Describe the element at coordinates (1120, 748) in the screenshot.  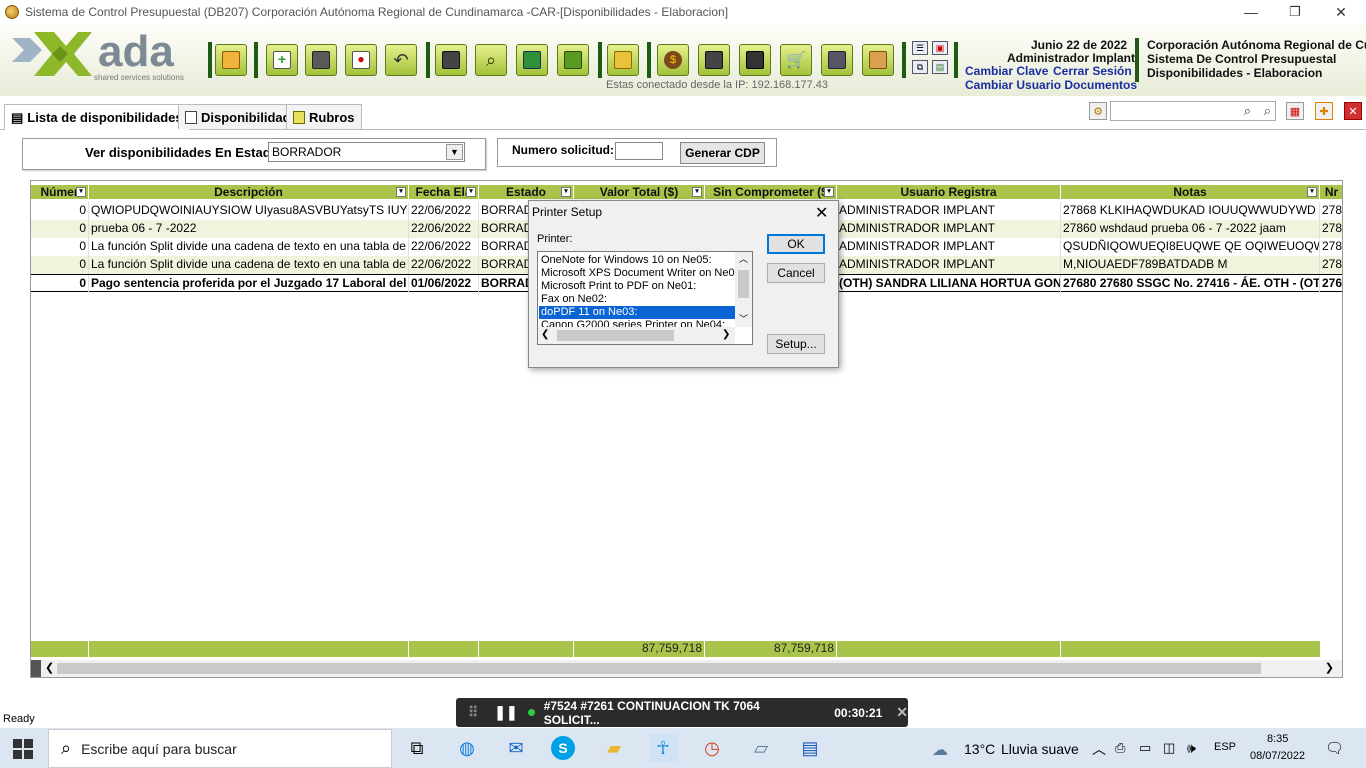
I see `network-icon: ⎙` at that location.